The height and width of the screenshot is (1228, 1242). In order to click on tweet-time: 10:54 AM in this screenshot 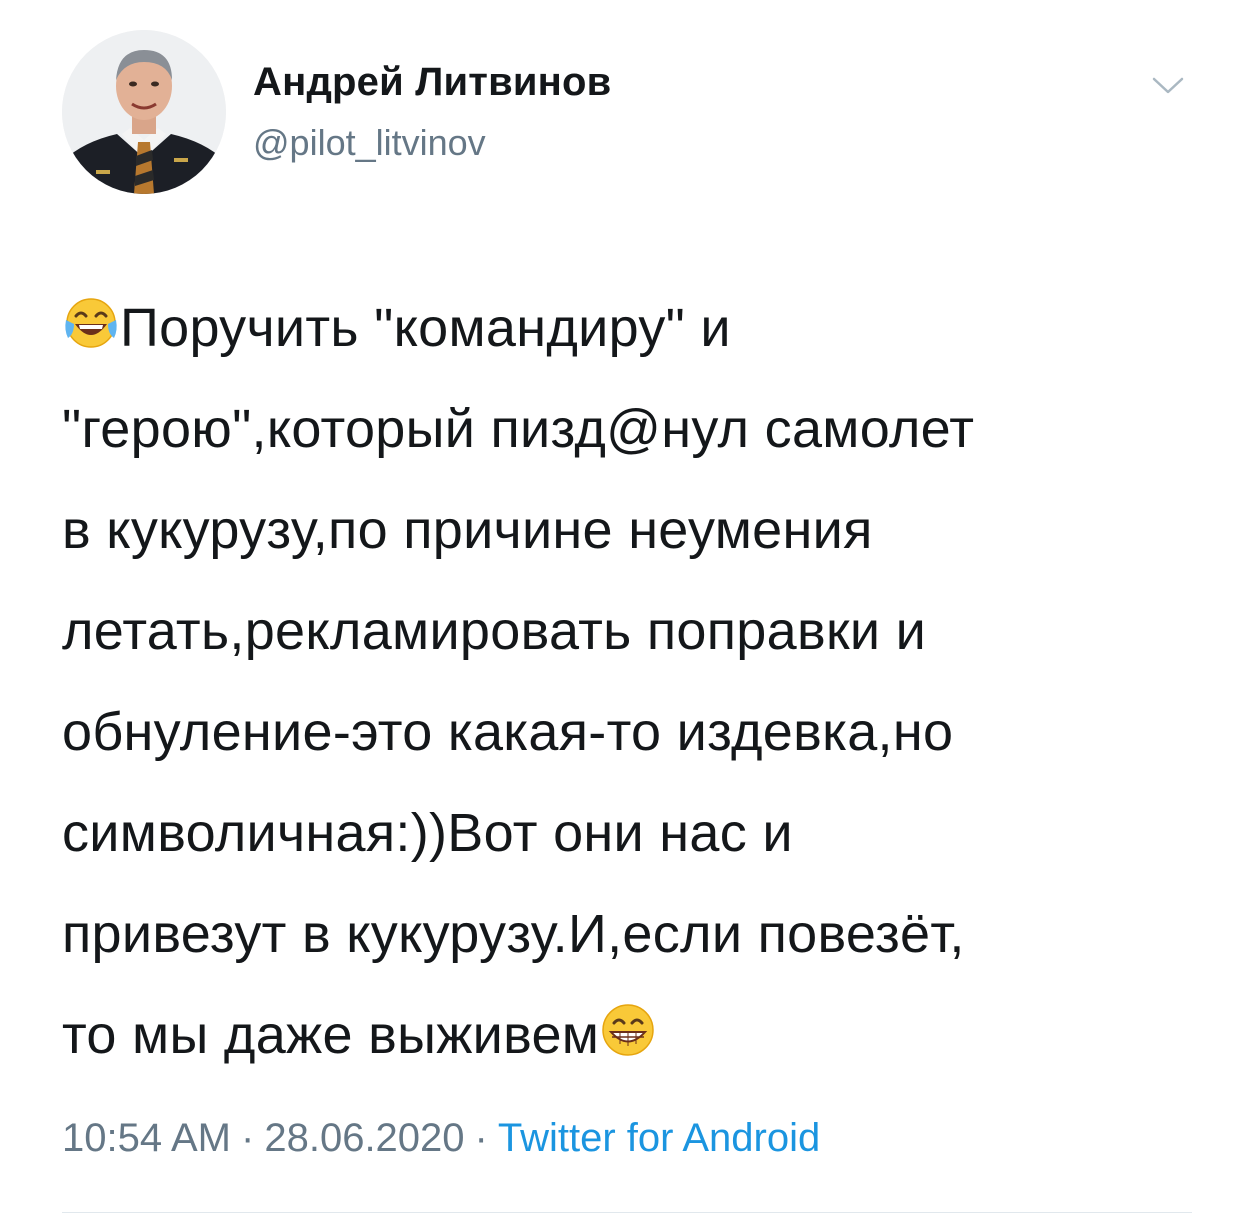, I will do `click(146, 1138)`.